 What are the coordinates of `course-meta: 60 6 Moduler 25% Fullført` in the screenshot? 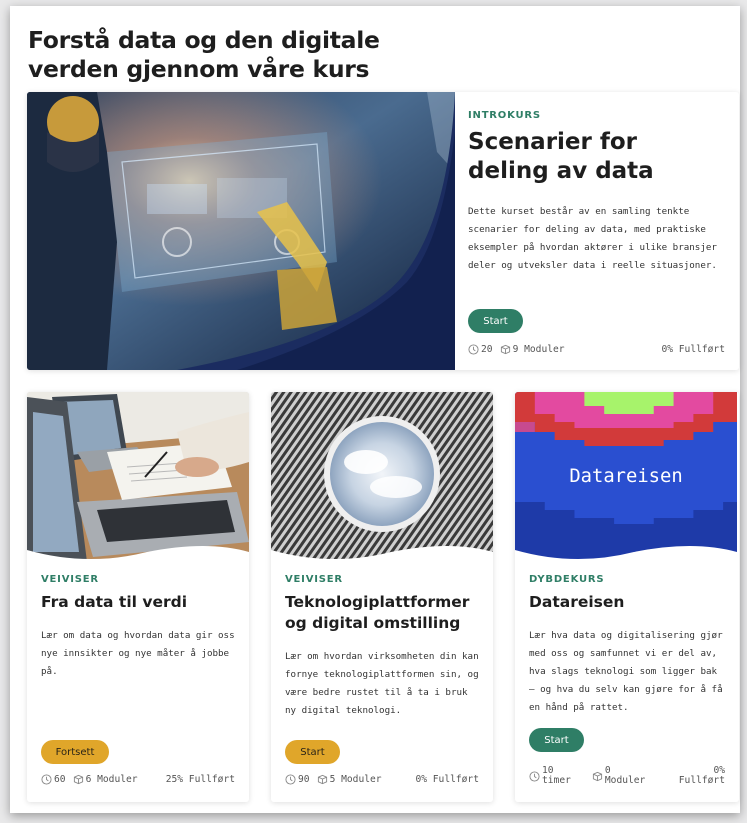 It's located at (138, 779).